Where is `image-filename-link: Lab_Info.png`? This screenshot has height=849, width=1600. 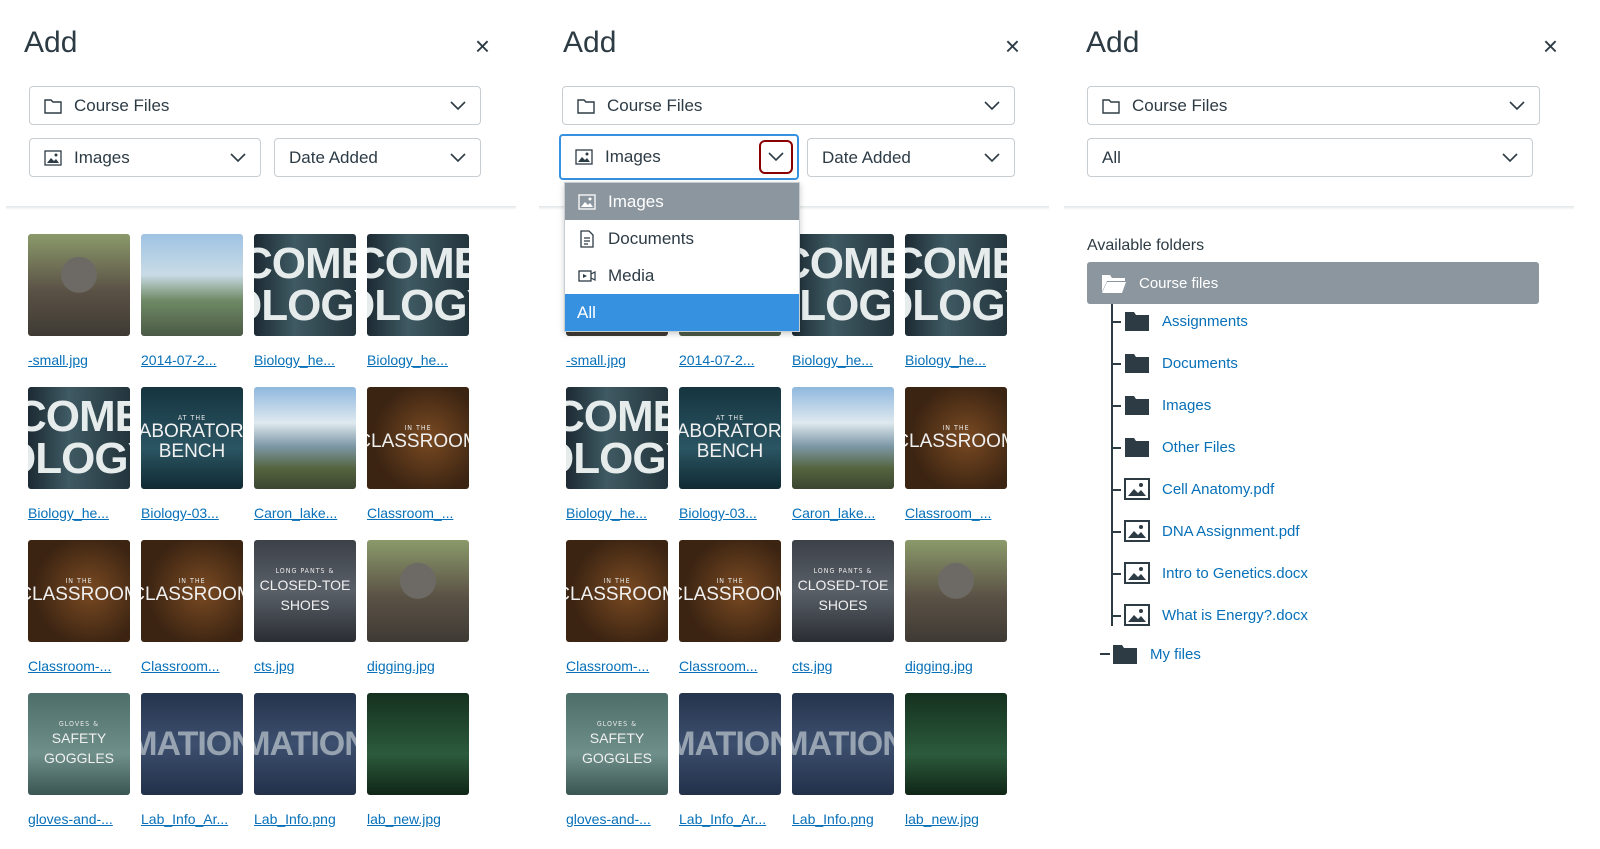 image-filename-link: Lab_Info.png is located at coordinates (843, 819).